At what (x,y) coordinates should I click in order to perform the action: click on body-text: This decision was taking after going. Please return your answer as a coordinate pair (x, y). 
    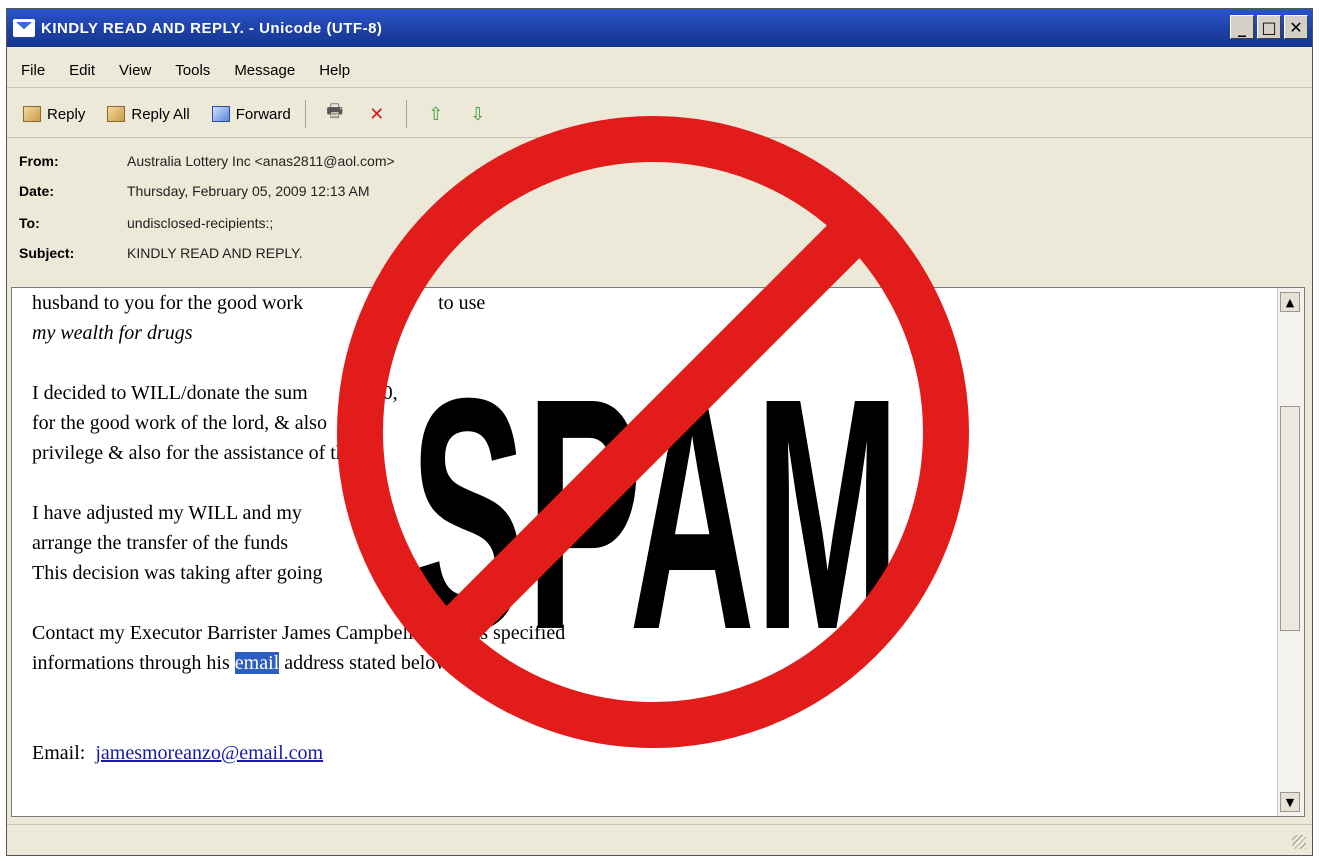
    Looking at the image, I should click on (177, 573).